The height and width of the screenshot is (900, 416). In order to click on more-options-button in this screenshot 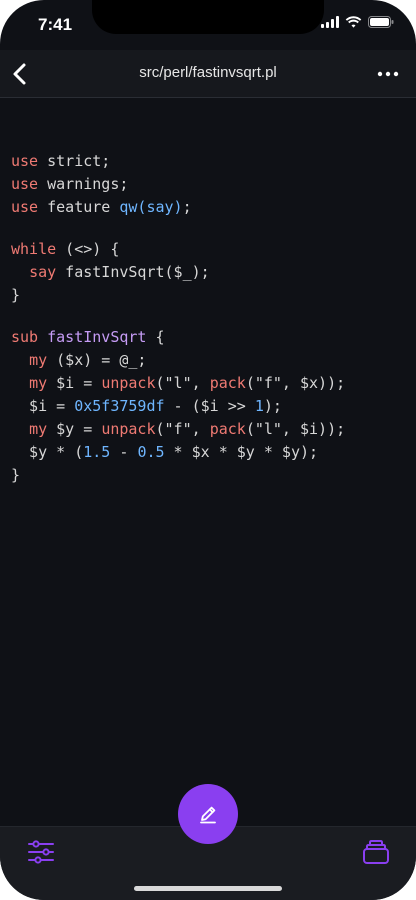, I will do `click(388, 74)`.